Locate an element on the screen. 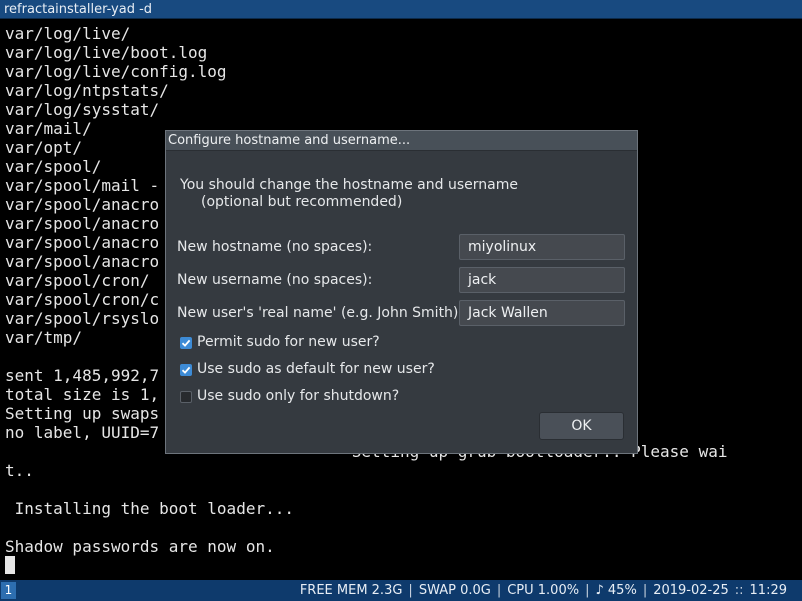 The image size is (802, 601). terminal-line: var/log/ntpstats/ is located at coordinates (87, 90).